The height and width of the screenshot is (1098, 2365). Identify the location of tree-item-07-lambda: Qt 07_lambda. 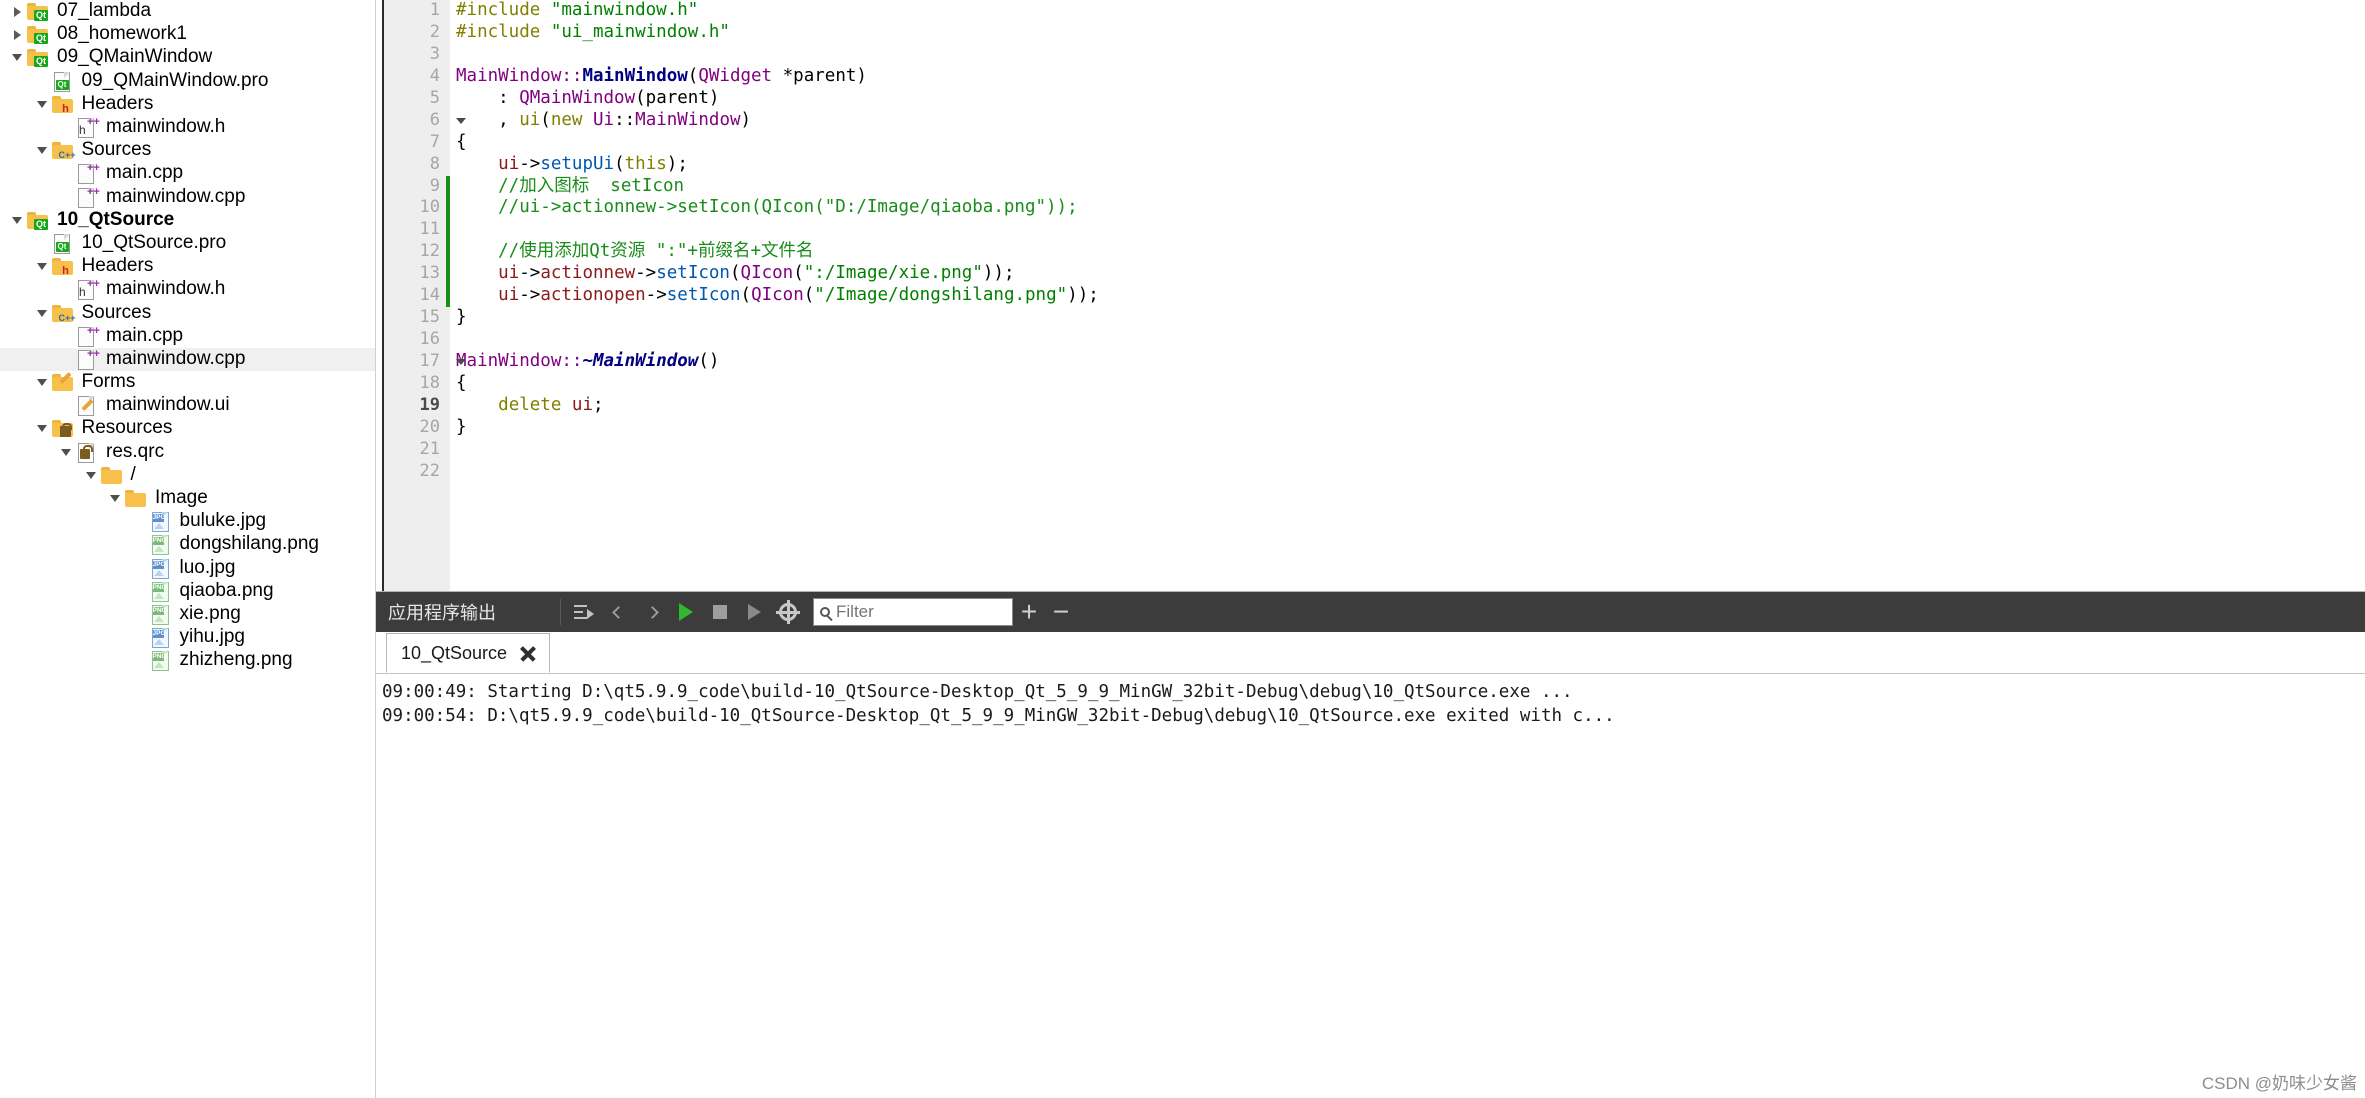
(187, 11).